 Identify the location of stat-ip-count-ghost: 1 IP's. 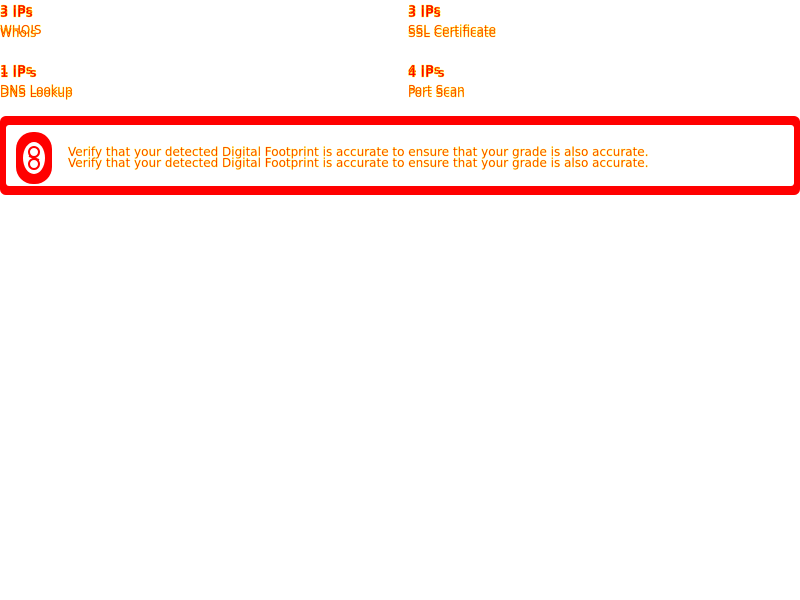
(18, 73).